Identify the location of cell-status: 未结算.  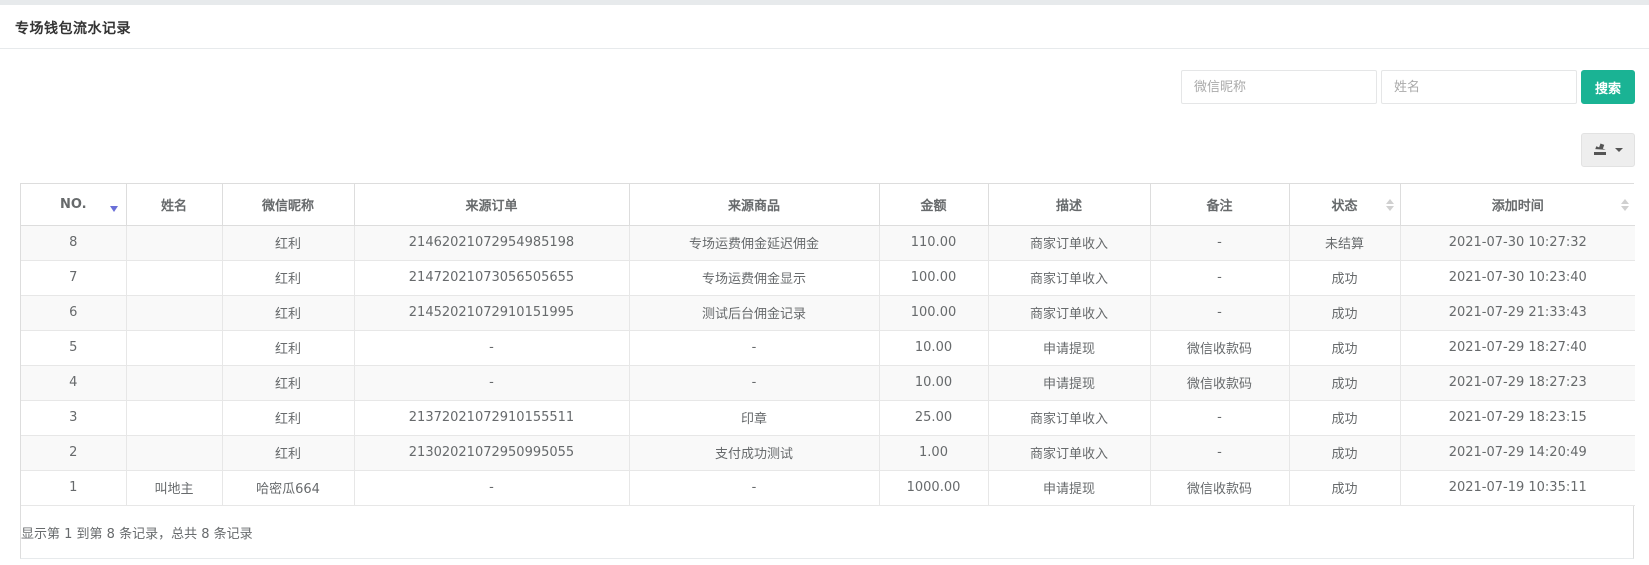
(1345, 243).